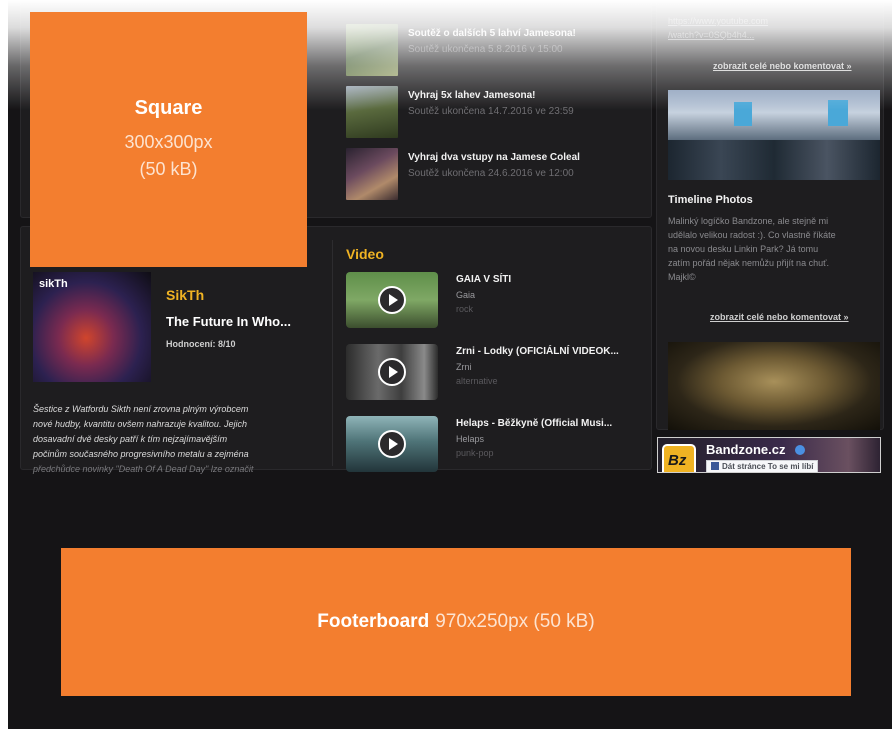 This screenshot has height=729, width=892. Describe the element at coordinates (494, 157) in the screenshot. I see `contest-title: Vyhraj dva vstupy na Jamese Coleal` at that location.